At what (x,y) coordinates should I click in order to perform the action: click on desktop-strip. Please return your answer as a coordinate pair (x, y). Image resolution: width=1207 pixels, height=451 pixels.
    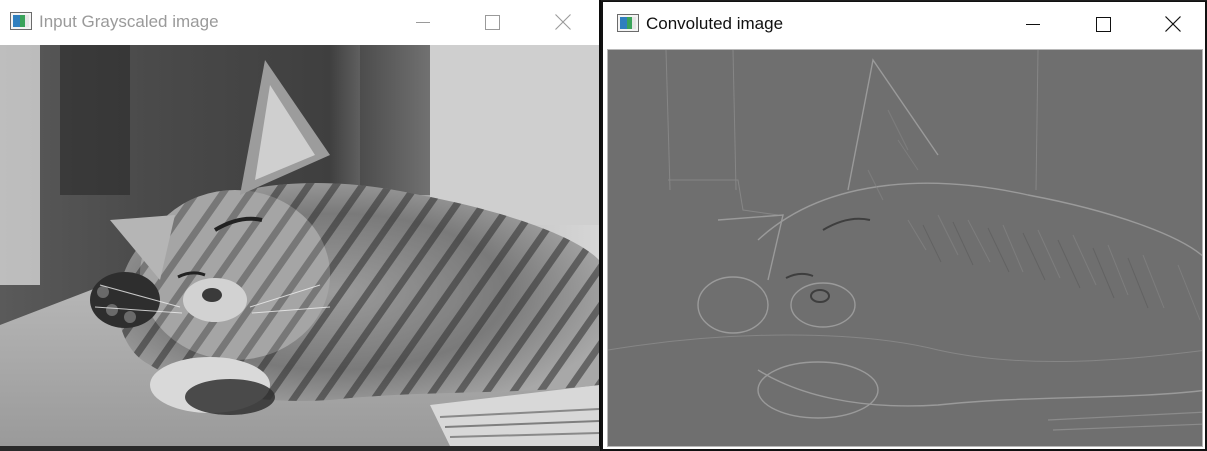
    Looking at the image, I should click on (300, 448).